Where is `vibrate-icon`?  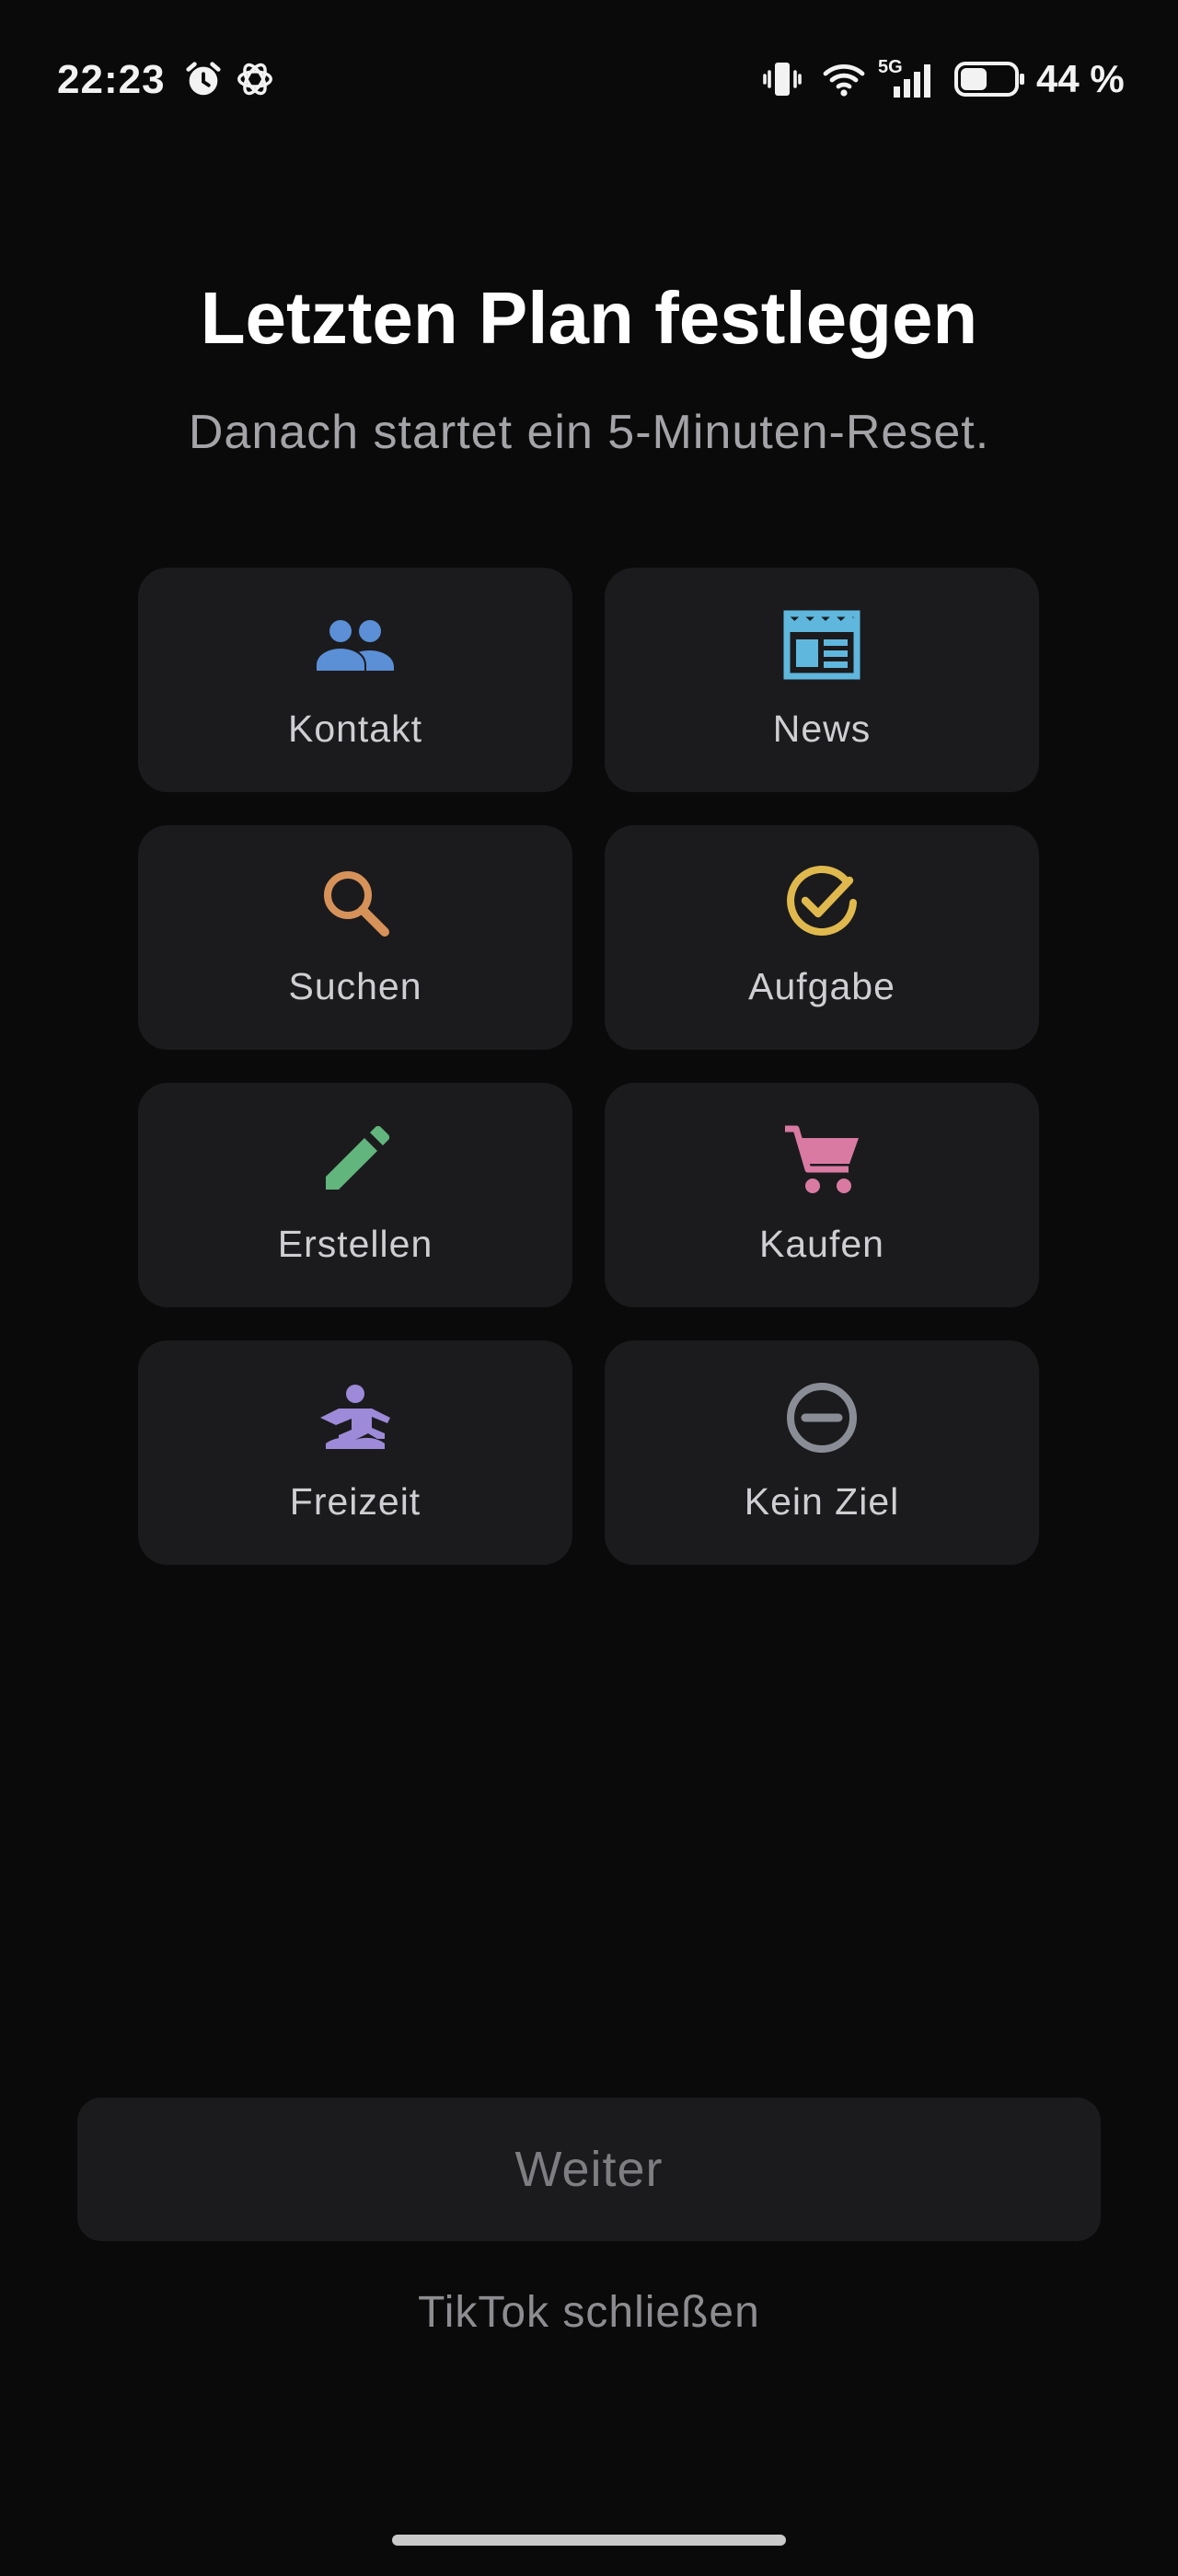 vibrate-icon is located at coordinates (782, 79).